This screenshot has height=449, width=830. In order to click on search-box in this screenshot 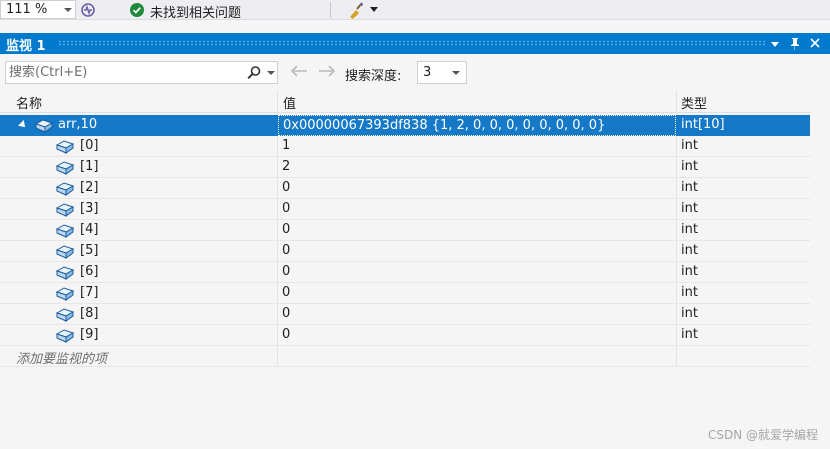, I will do `click(141, 72)`.